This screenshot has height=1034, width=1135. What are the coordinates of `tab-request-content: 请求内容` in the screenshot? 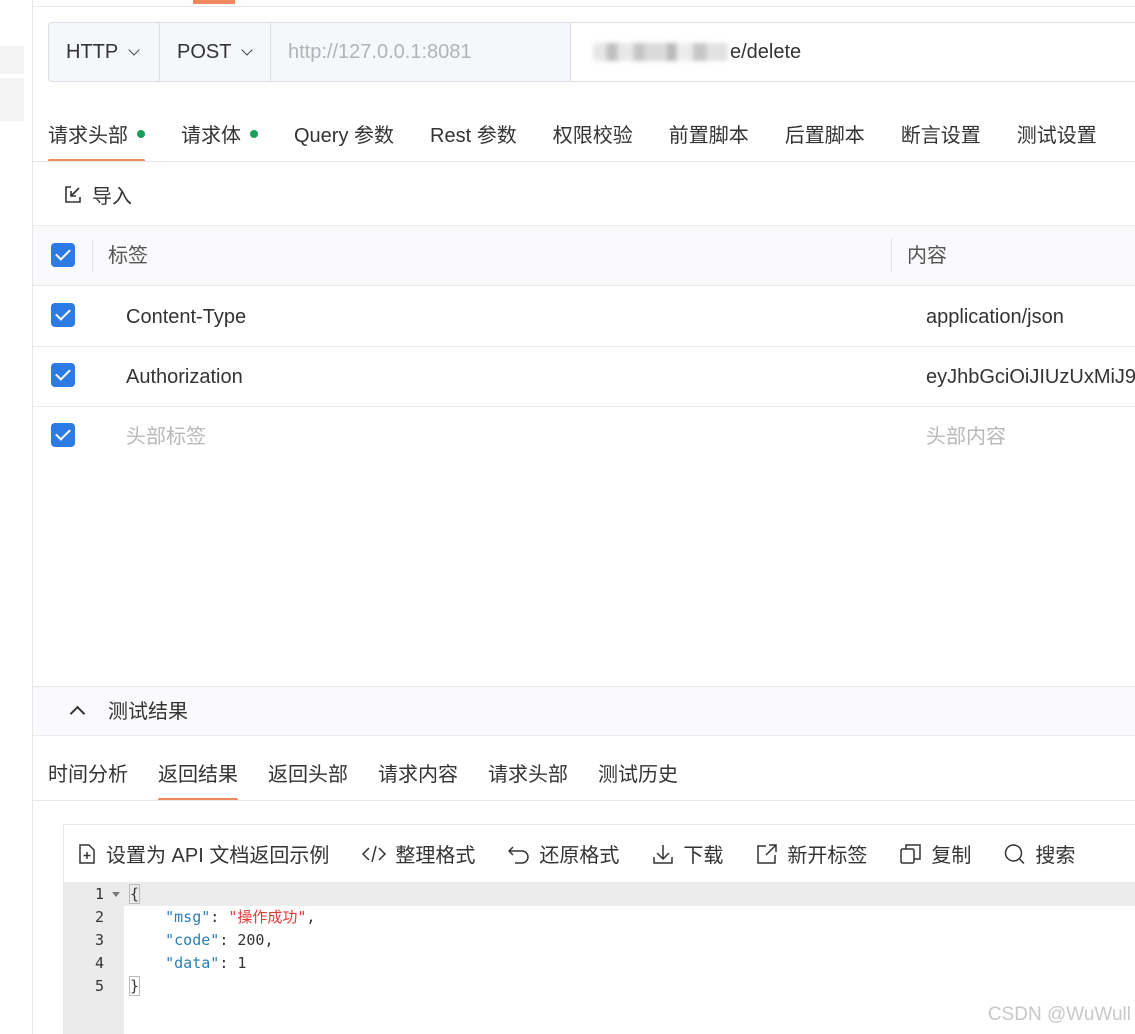 It's located at (418, 778).